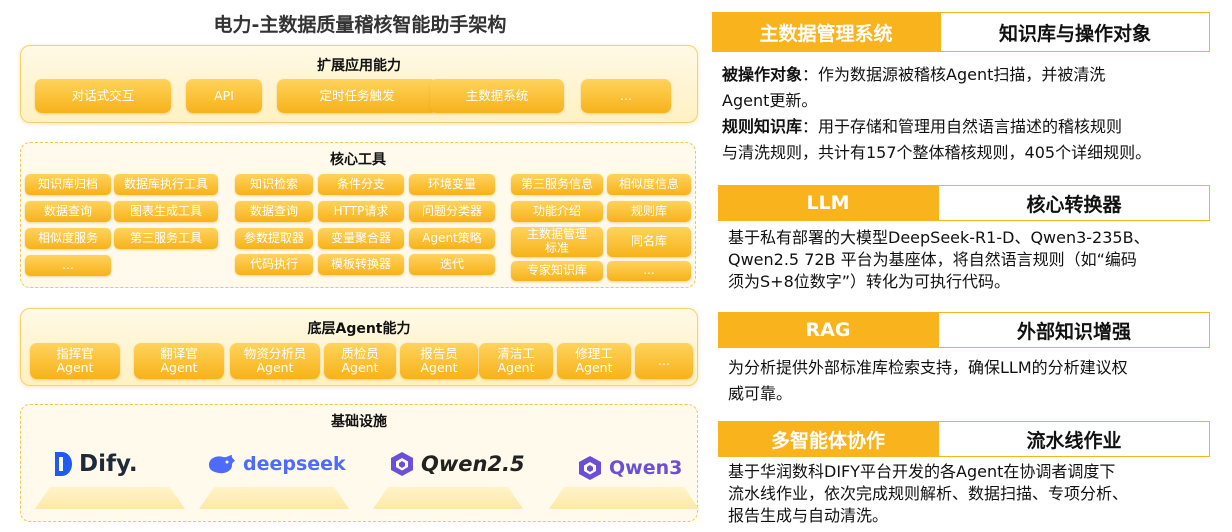  Describe the element at coordinates (359, 422) in the screenshot. I see `infrastructure-heading: 基础设施` at that location.